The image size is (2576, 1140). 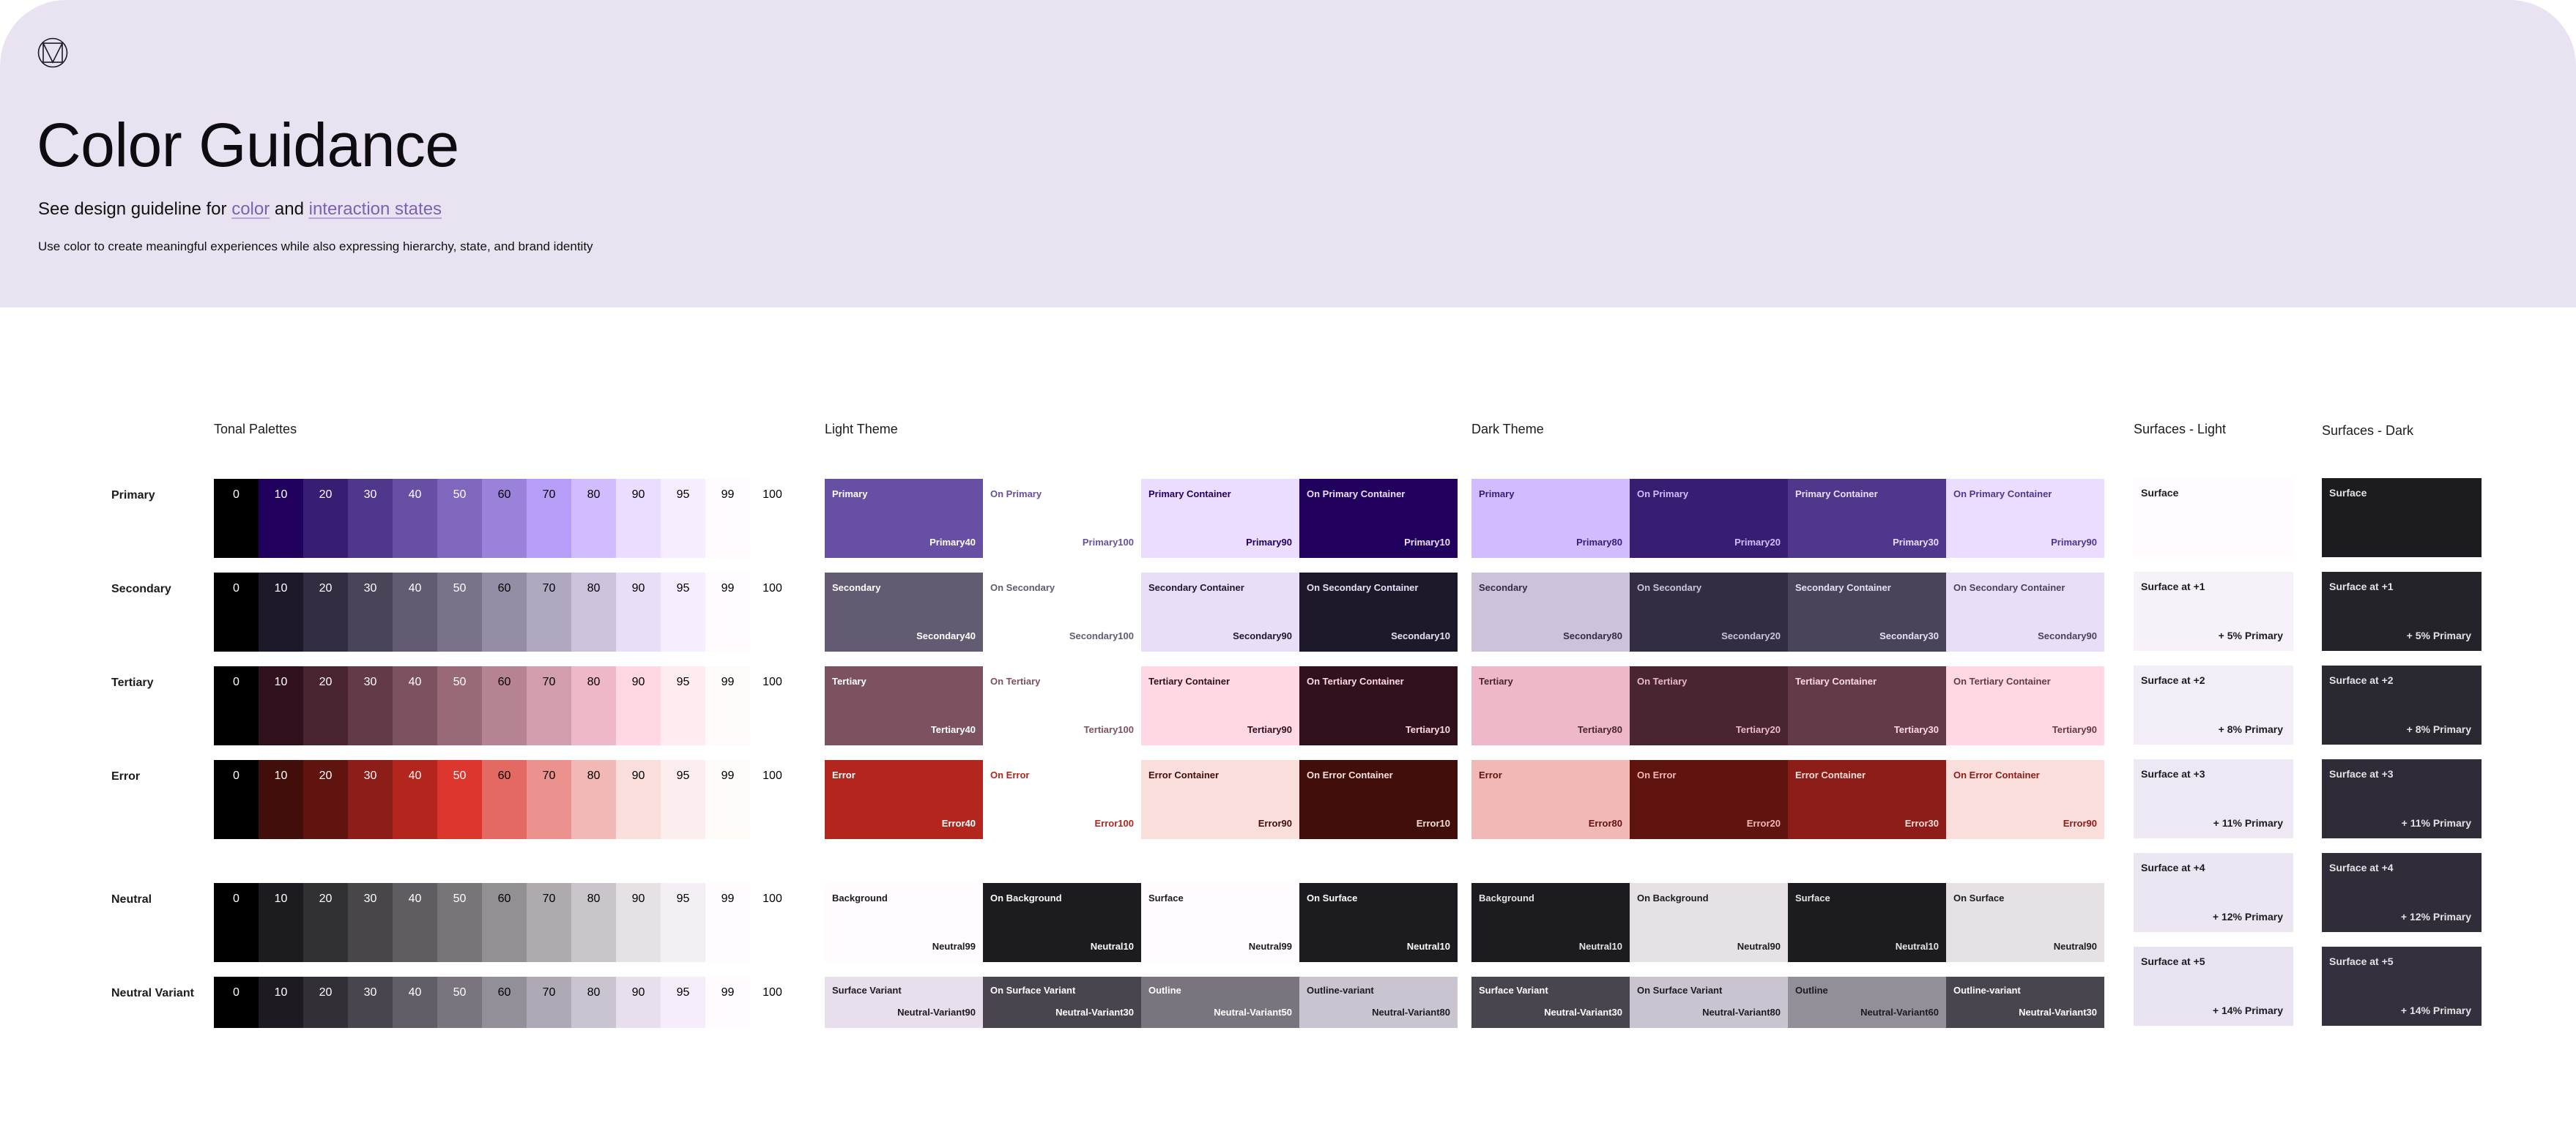 I want to click on tone-swatch-error-50: 50, so click(x=459, y=799).